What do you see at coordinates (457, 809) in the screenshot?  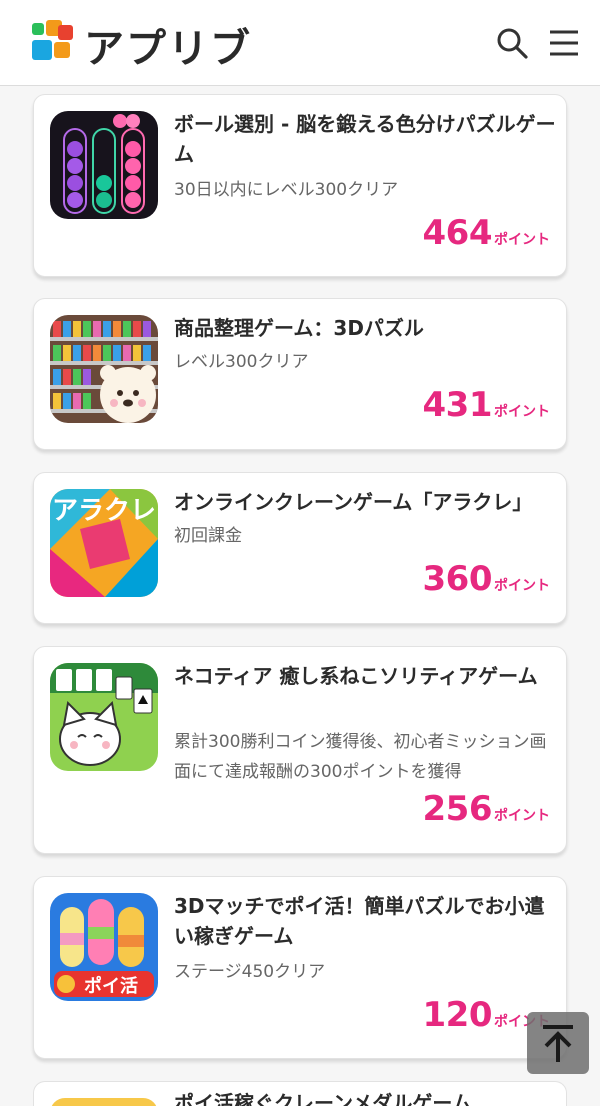 I see `points-value: 256` at bounding box center [457, 809].